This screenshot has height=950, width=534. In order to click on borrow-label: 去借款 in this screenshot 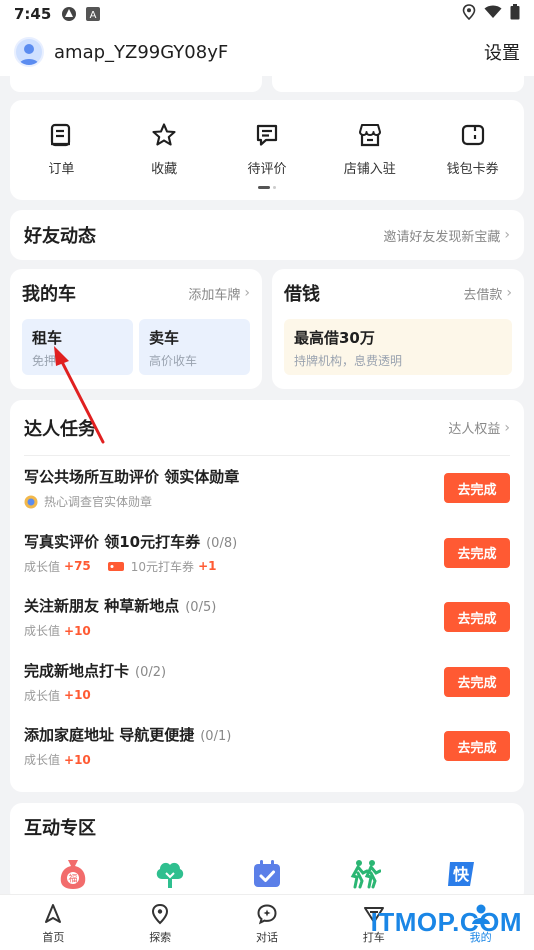, I will do `click(483, 295)`.